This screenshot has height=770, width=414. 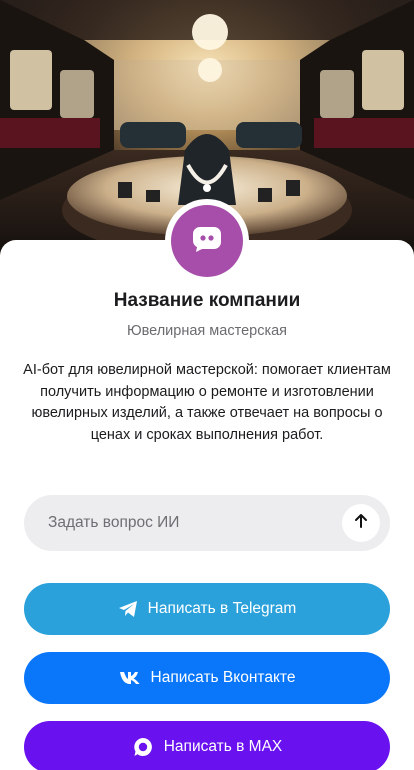 What do you see at coordinates (188, 523) in the screenshot?
I see `ask-ai-input` at bounding box center [188, 523].